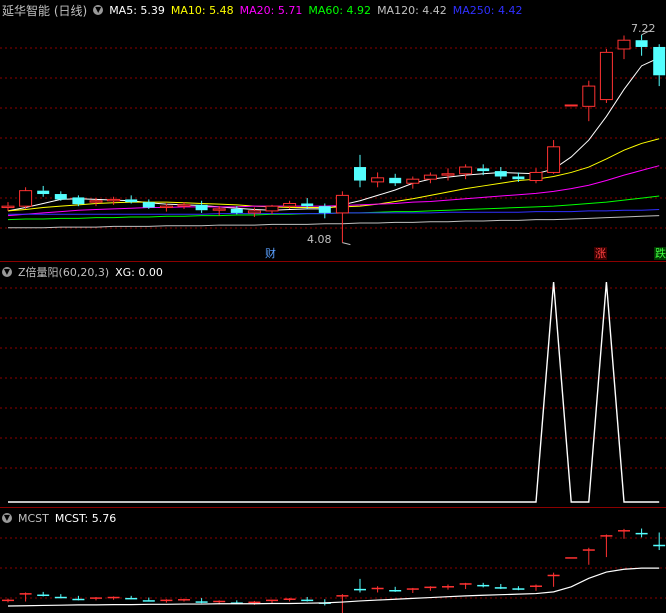 Image resolution: width=666 pixels, height=613 pixels. Describe the element at coordinates (334, 212) in the screenshot. I see `ma250-line` at that location.